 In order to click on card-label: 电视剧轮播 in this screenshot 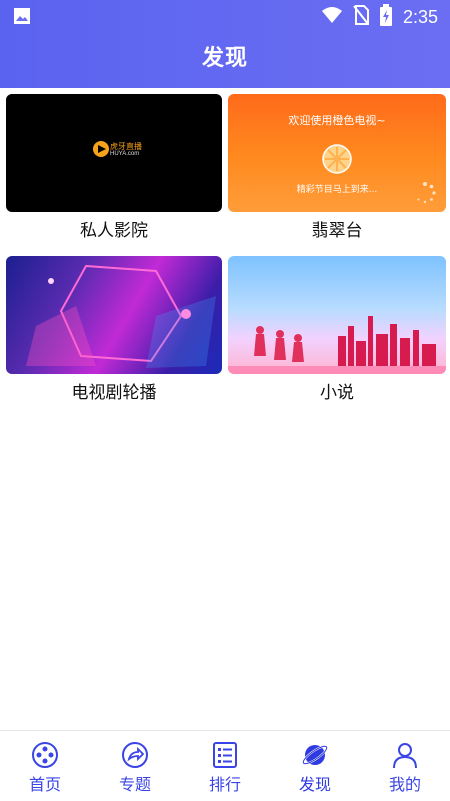, I will do `click(114, 393)`.